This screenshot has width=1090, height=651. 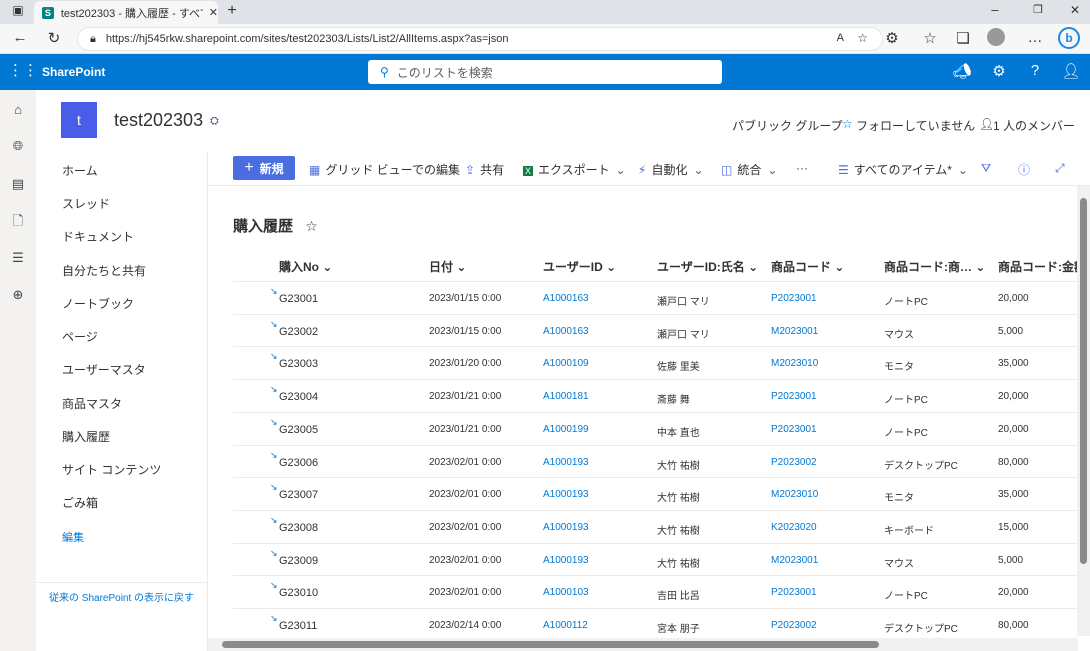 I want to click on nav-edit-link: 編集, so click(x=73, y=537).